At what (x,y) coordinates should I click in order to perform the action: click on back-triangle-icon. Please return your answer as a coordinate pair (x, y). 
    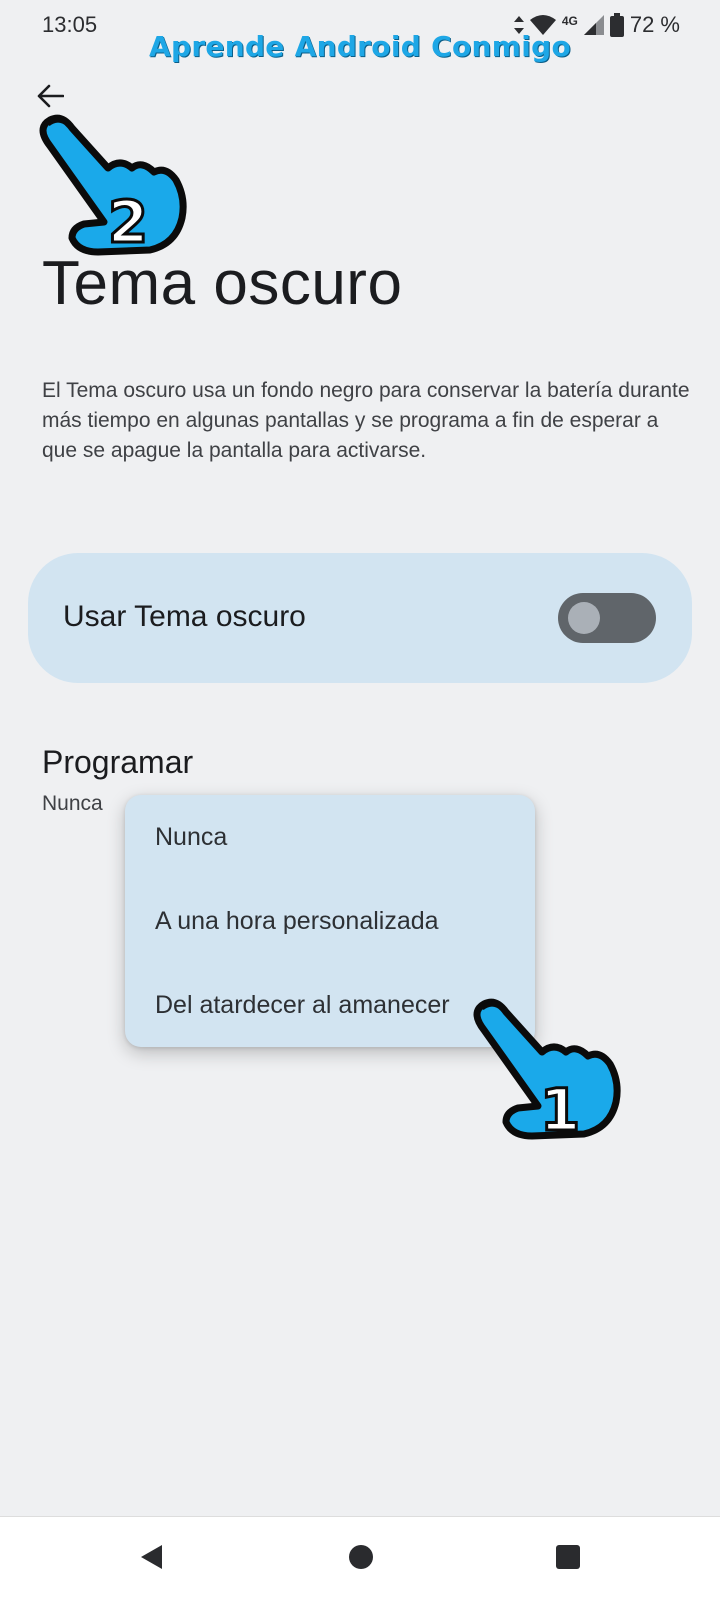
    Looking at the image, I should click on (151, 1559).